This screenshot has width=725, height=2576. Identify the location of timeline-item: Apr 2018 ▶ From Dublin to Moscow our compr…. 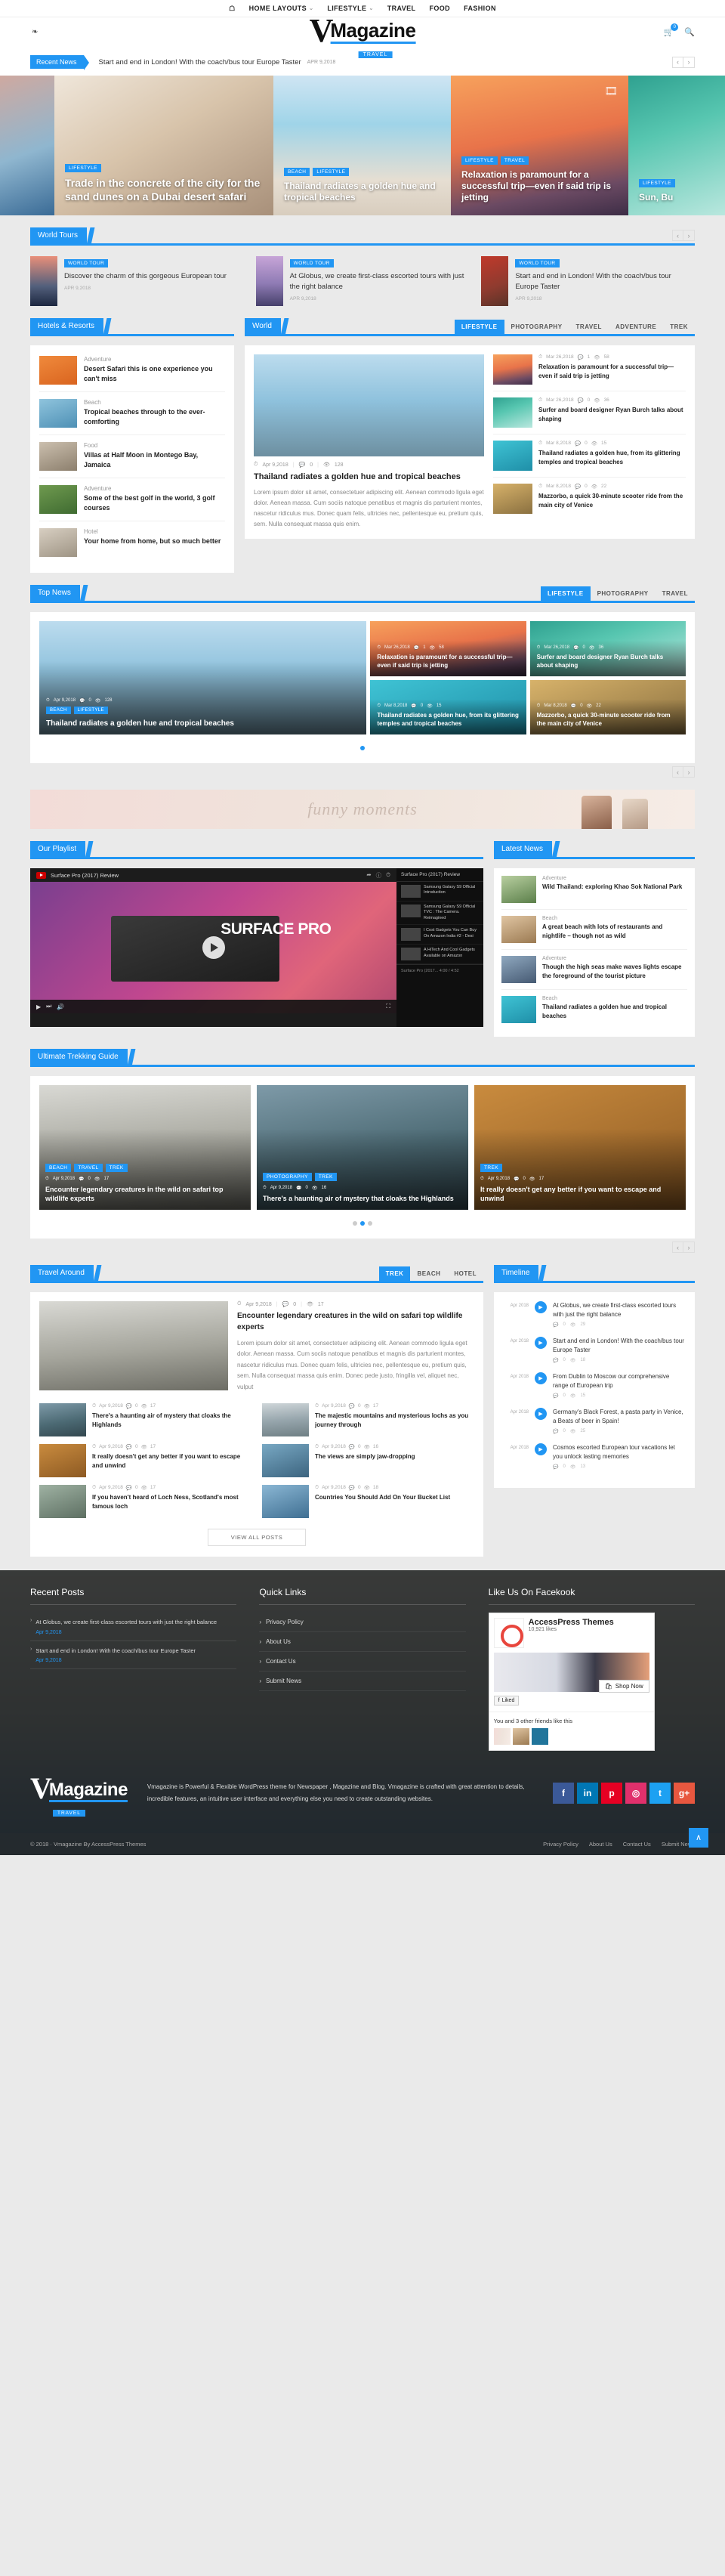
(595, 1390).